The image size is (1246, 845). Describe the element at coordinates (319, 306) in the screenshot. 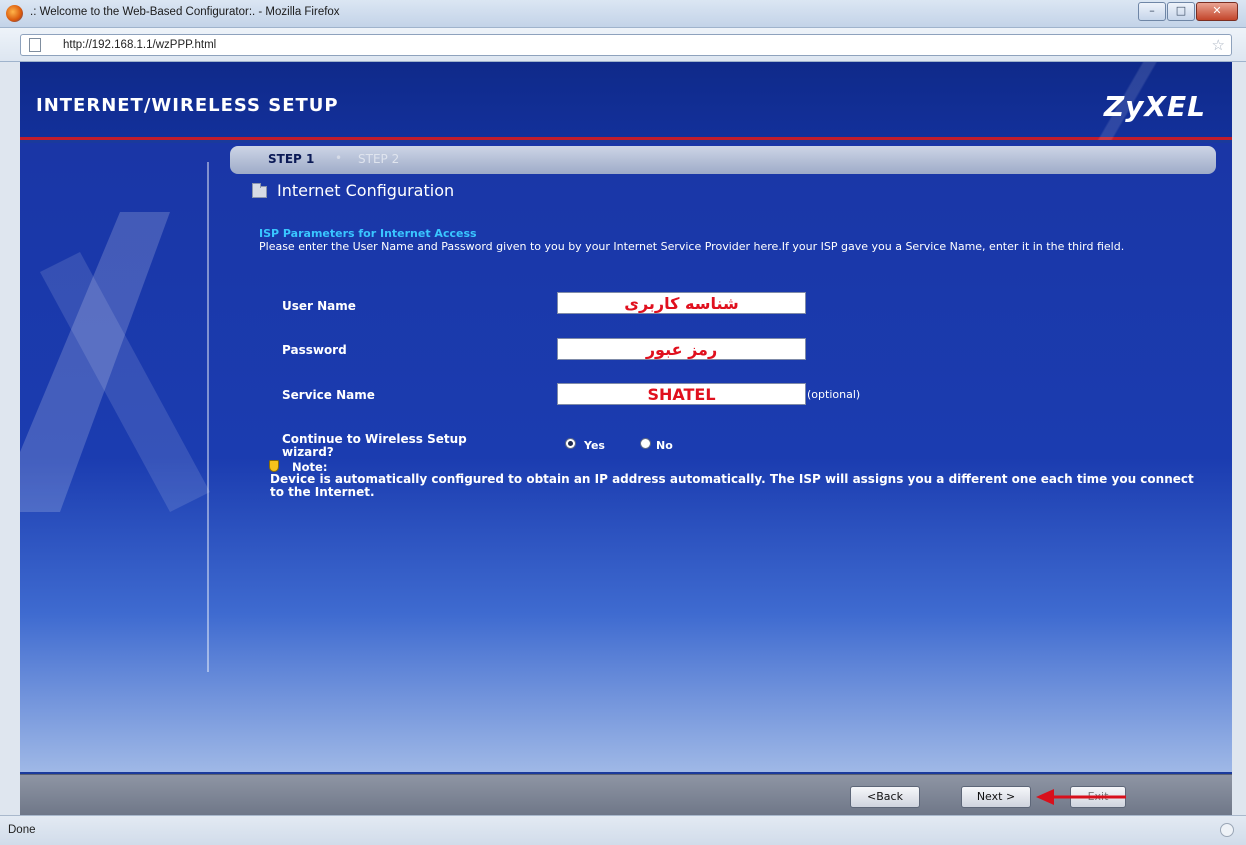

I see `user-name-label: User Name` at that location.